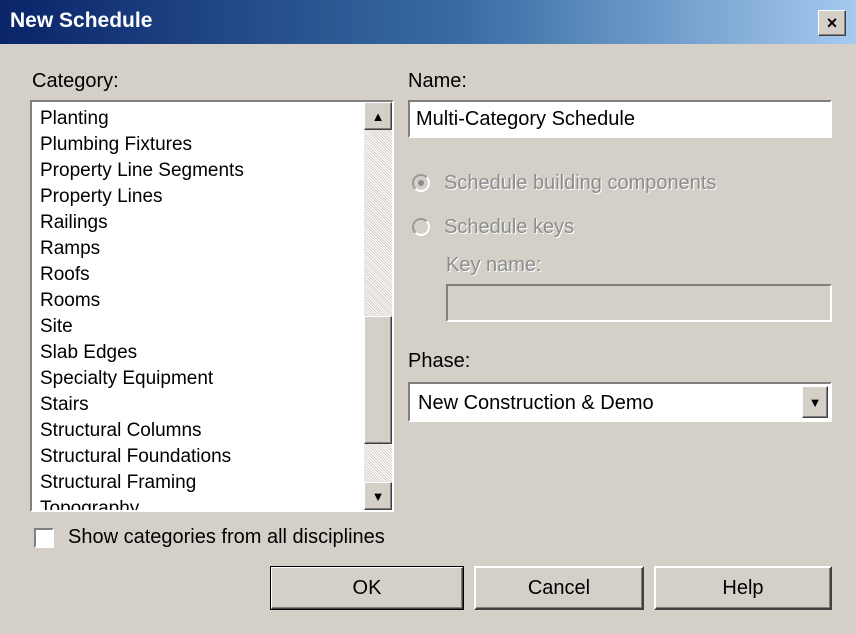 The width and height of the screenshot is (856, 634). I want to click on category-list-item: Structural Framing, so click(201, 483).